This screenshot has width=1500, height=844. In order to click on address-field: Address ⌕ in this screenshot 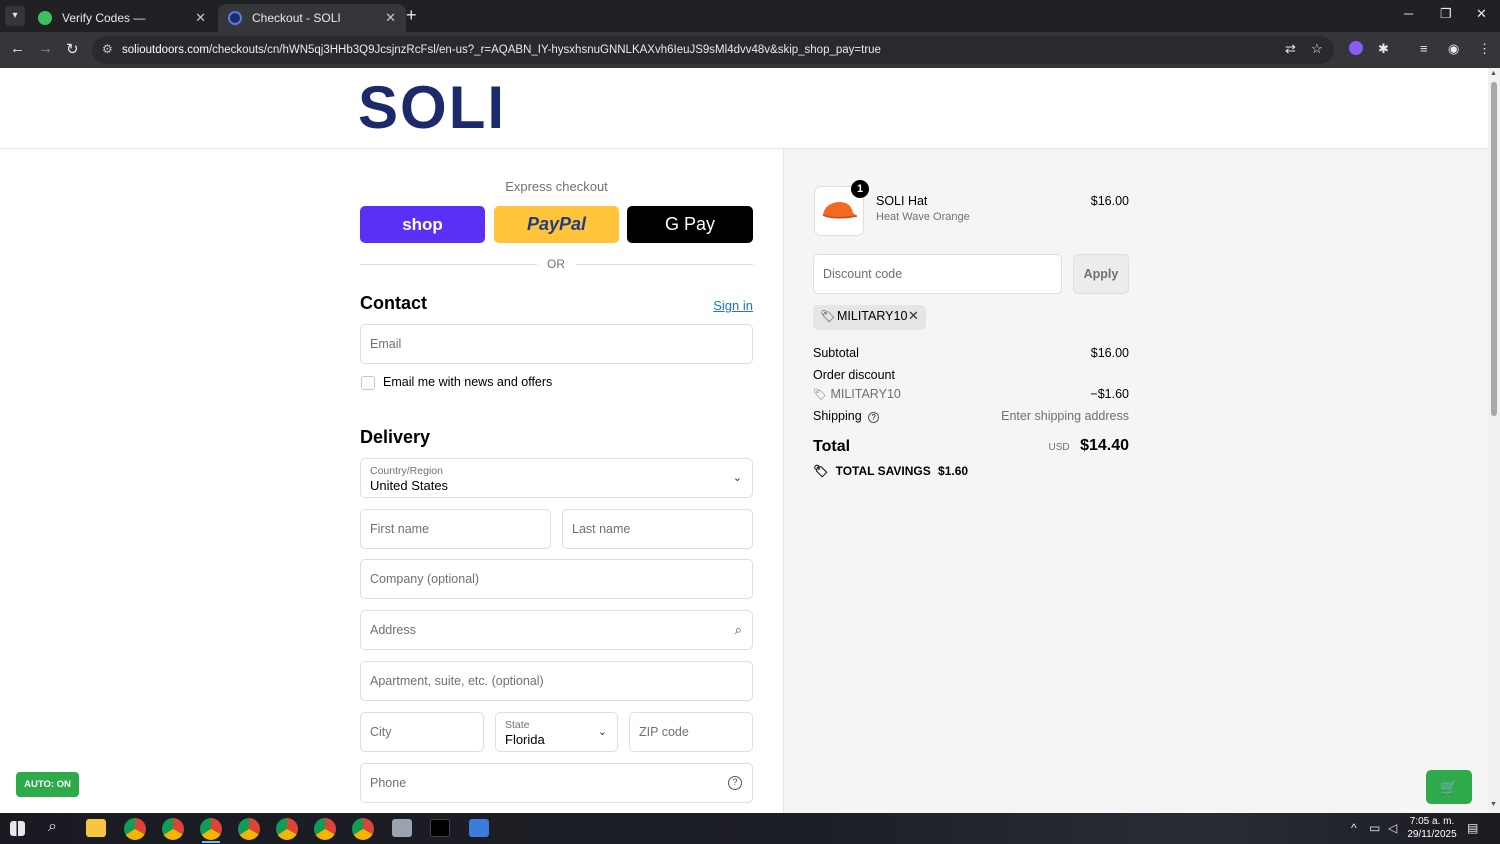, I will do `click(556, 630)`.